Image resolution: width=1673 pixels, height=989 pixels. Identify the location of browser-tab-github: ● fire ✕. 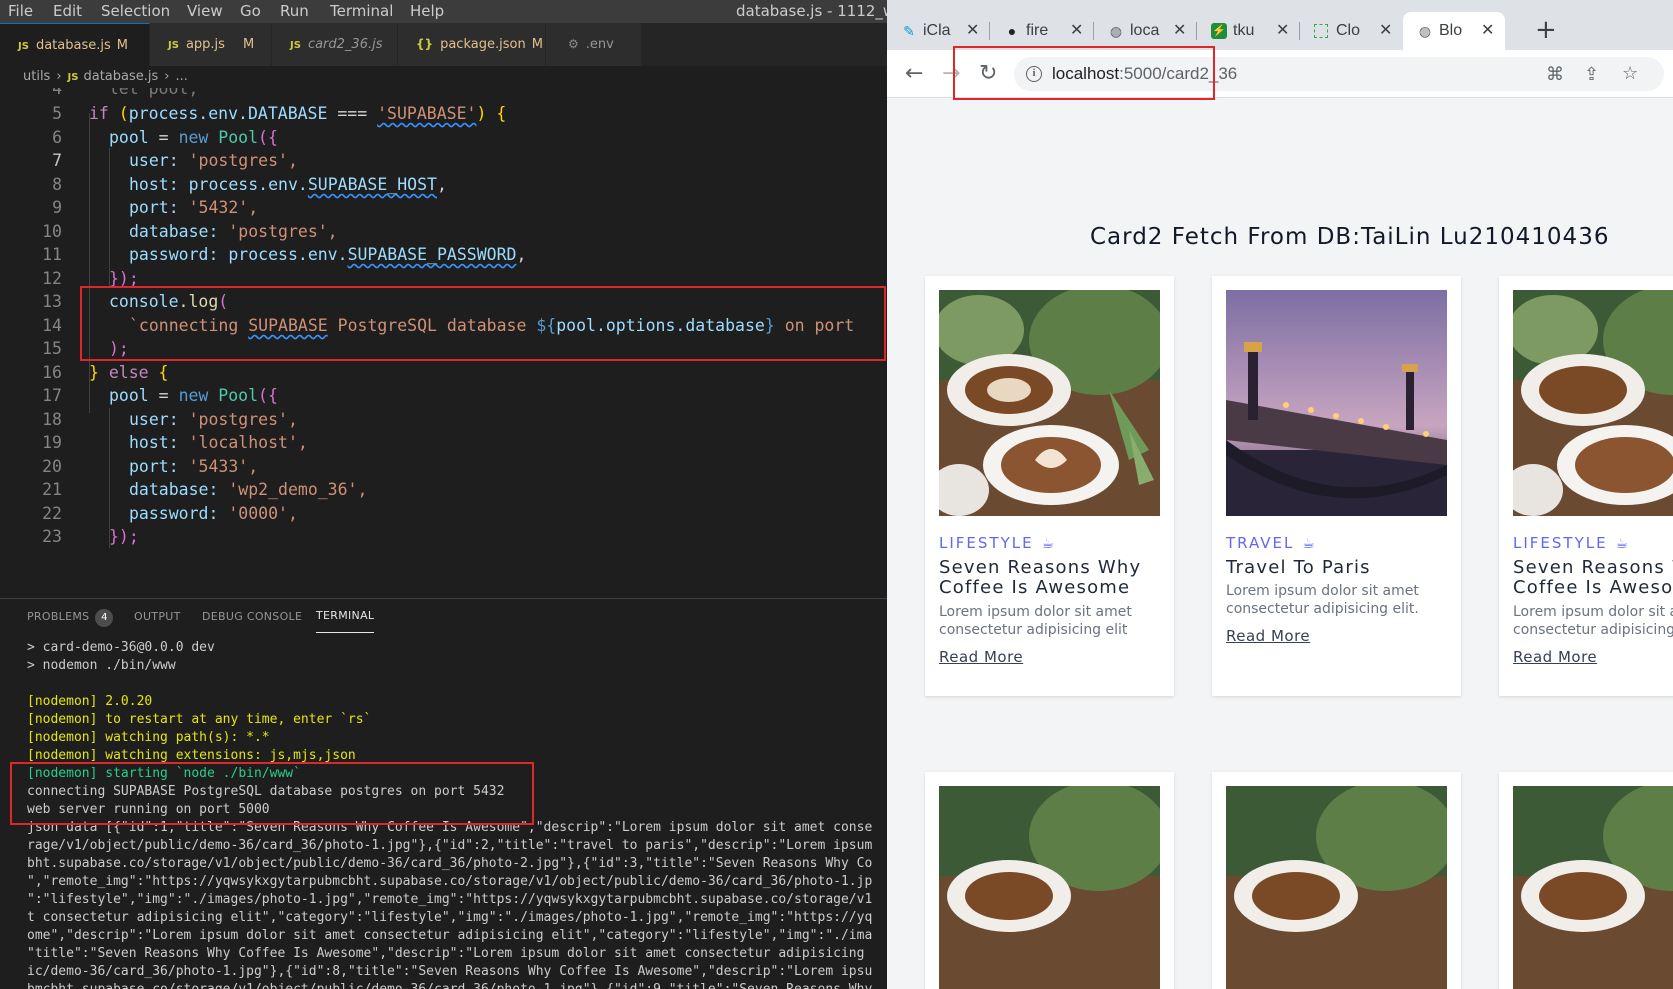
(1042, 31).